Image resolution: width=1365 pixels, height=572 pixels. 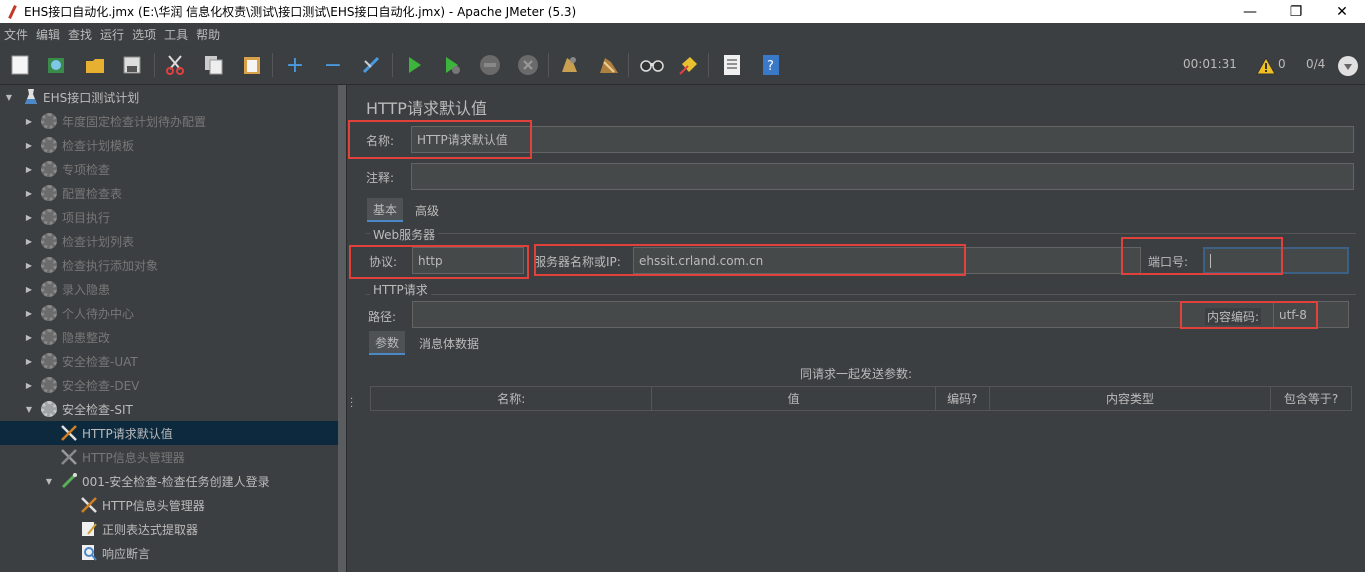 What do you see at coordinates (132, 65) in the screenshot?
I see `save-icon` at bounding box center [132, 65].